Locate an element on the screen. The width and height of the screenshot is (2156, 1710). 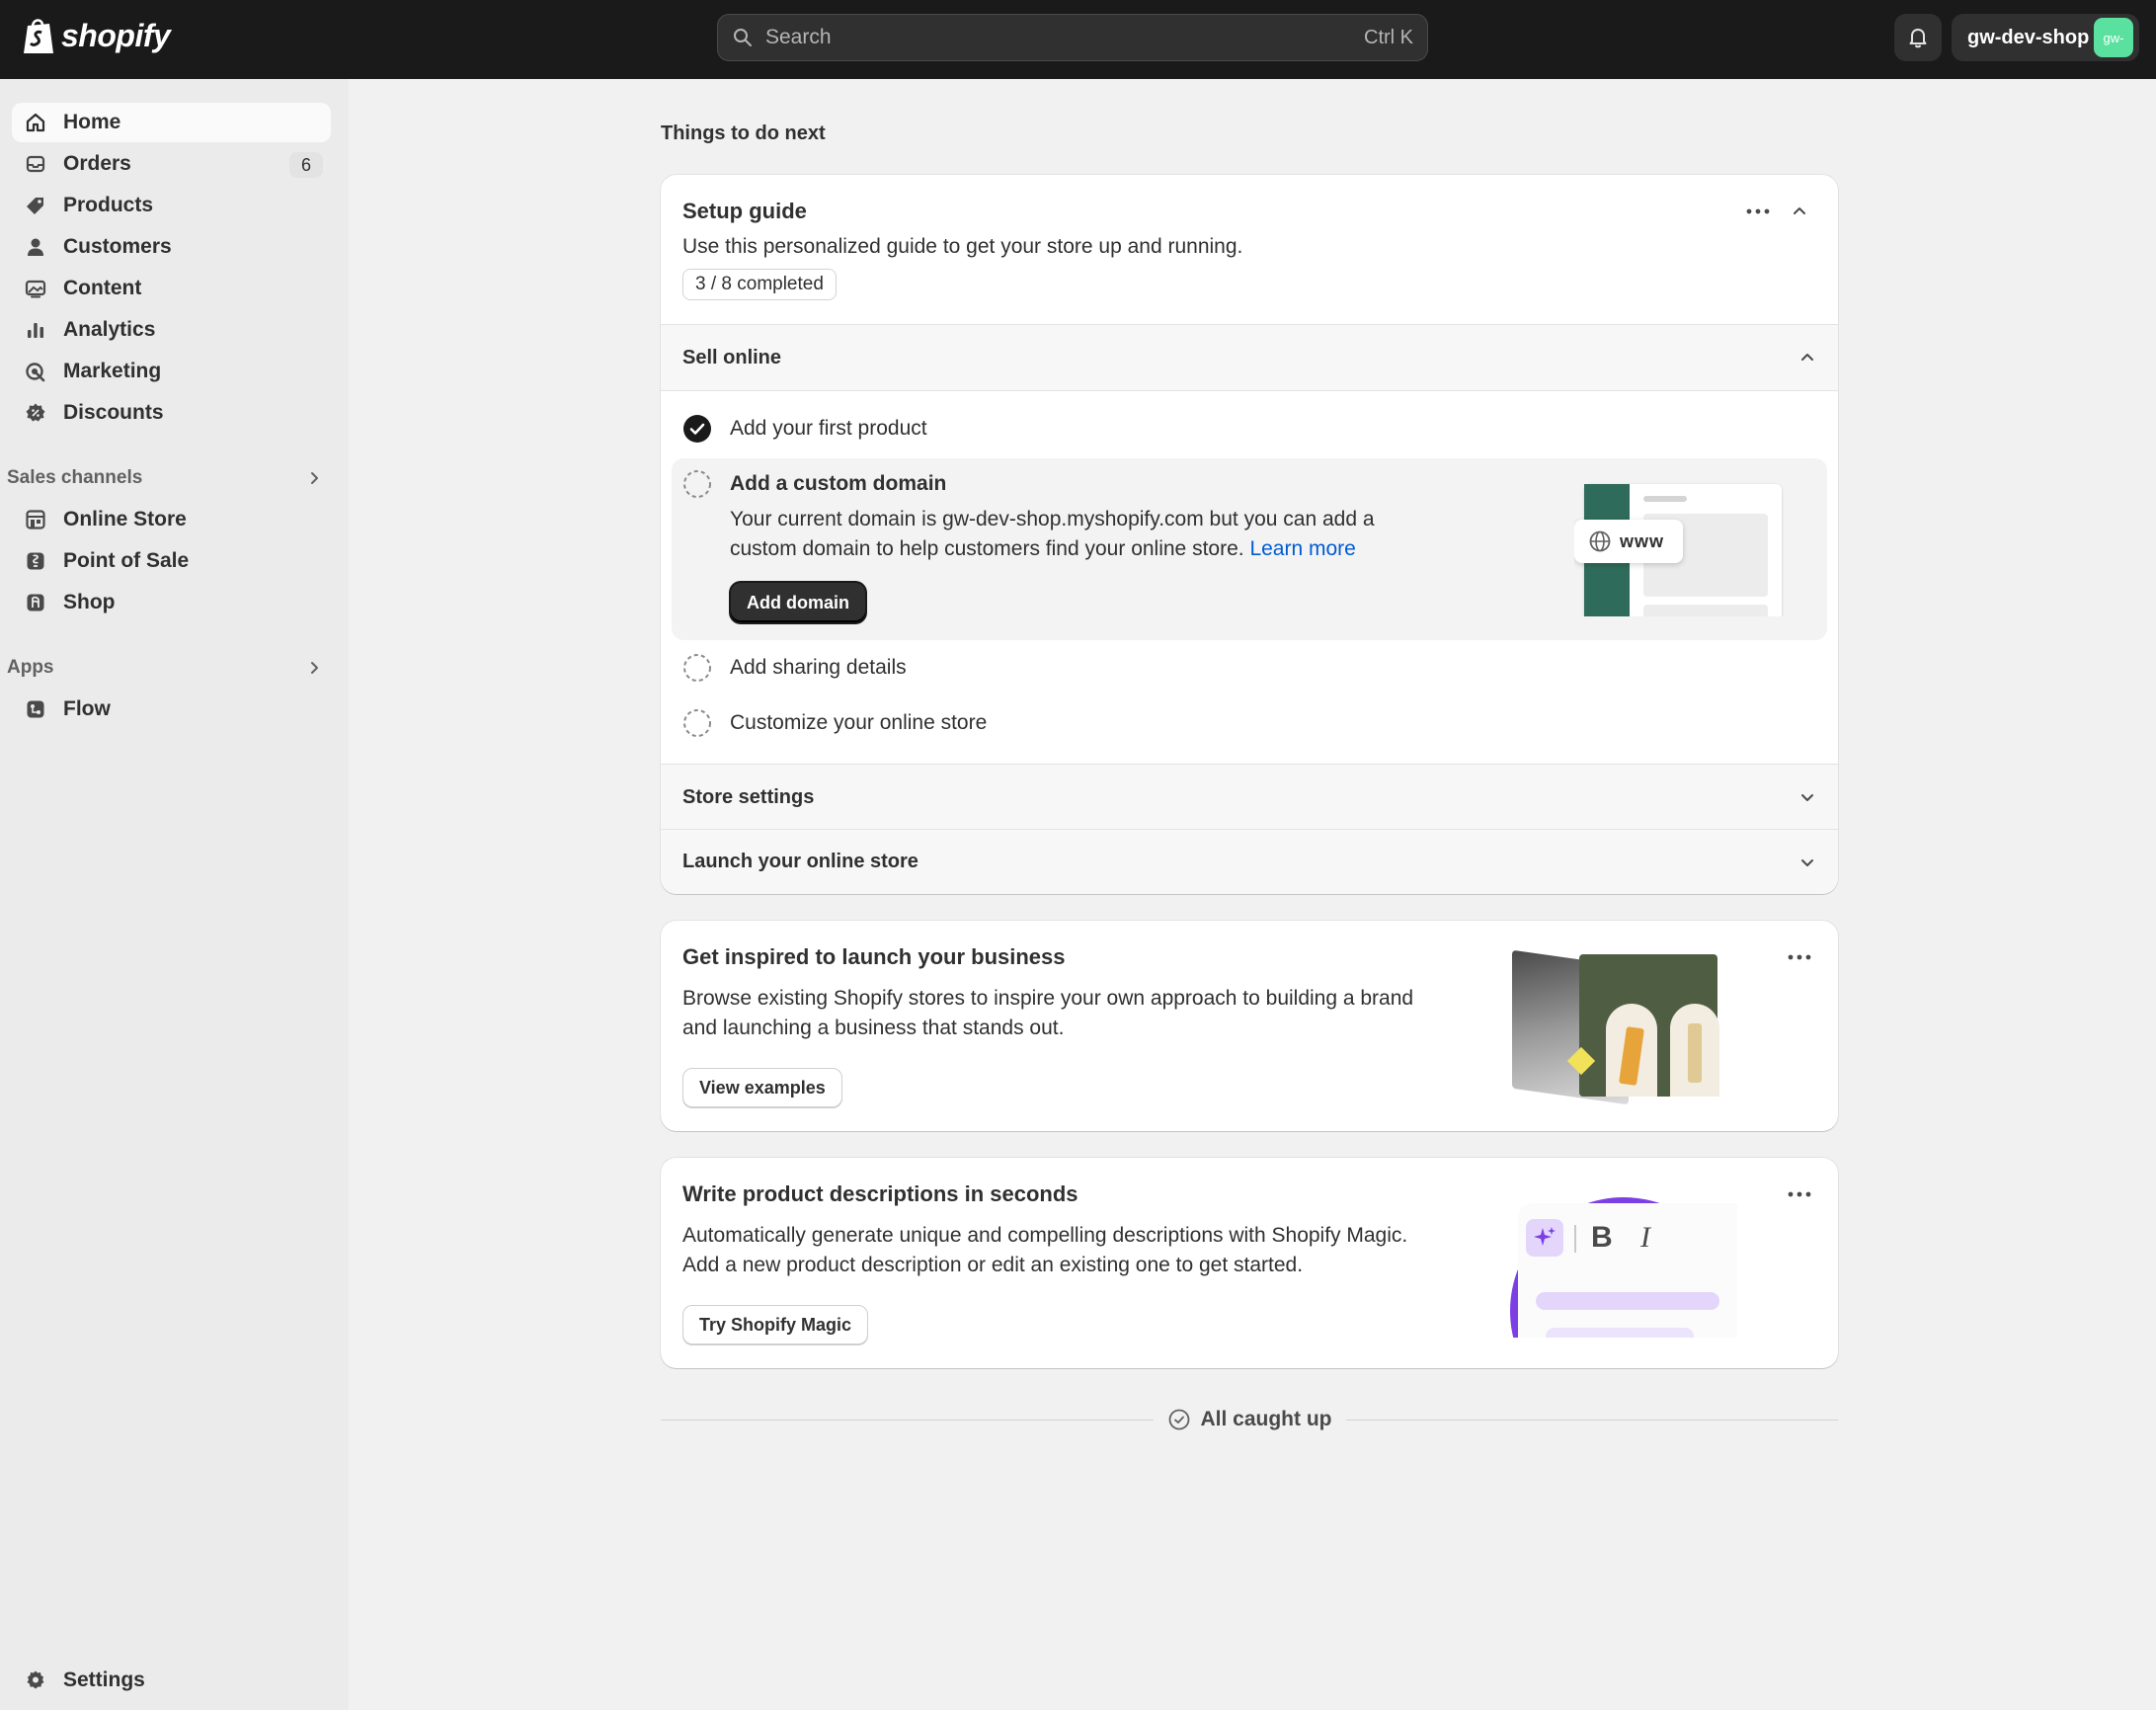
collapse-guide-button is located at coordinates (1800, 211).